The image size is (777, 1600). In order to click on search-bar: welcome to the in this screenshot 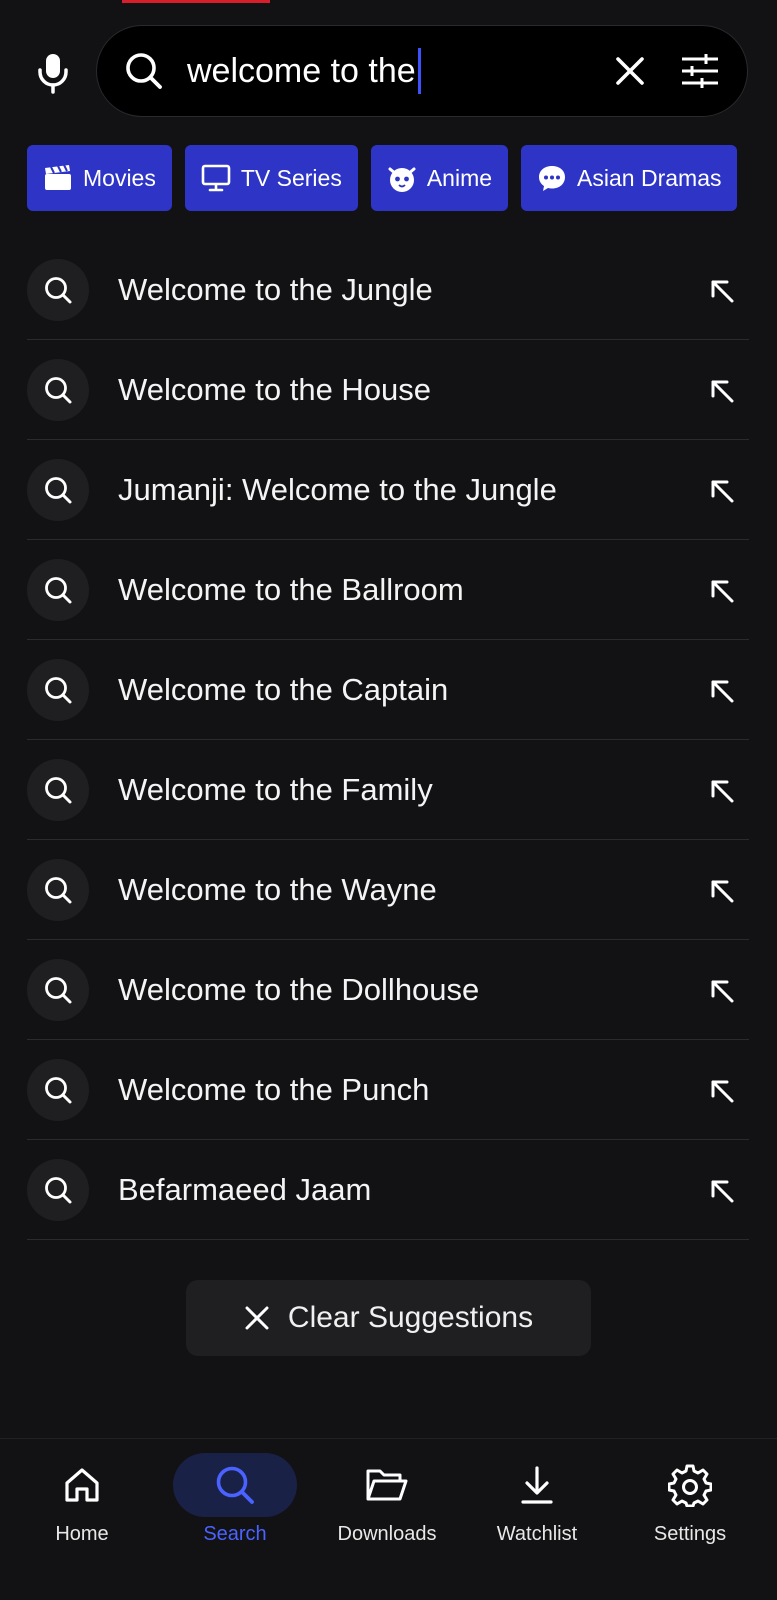, I will do `click(422, 71)`.